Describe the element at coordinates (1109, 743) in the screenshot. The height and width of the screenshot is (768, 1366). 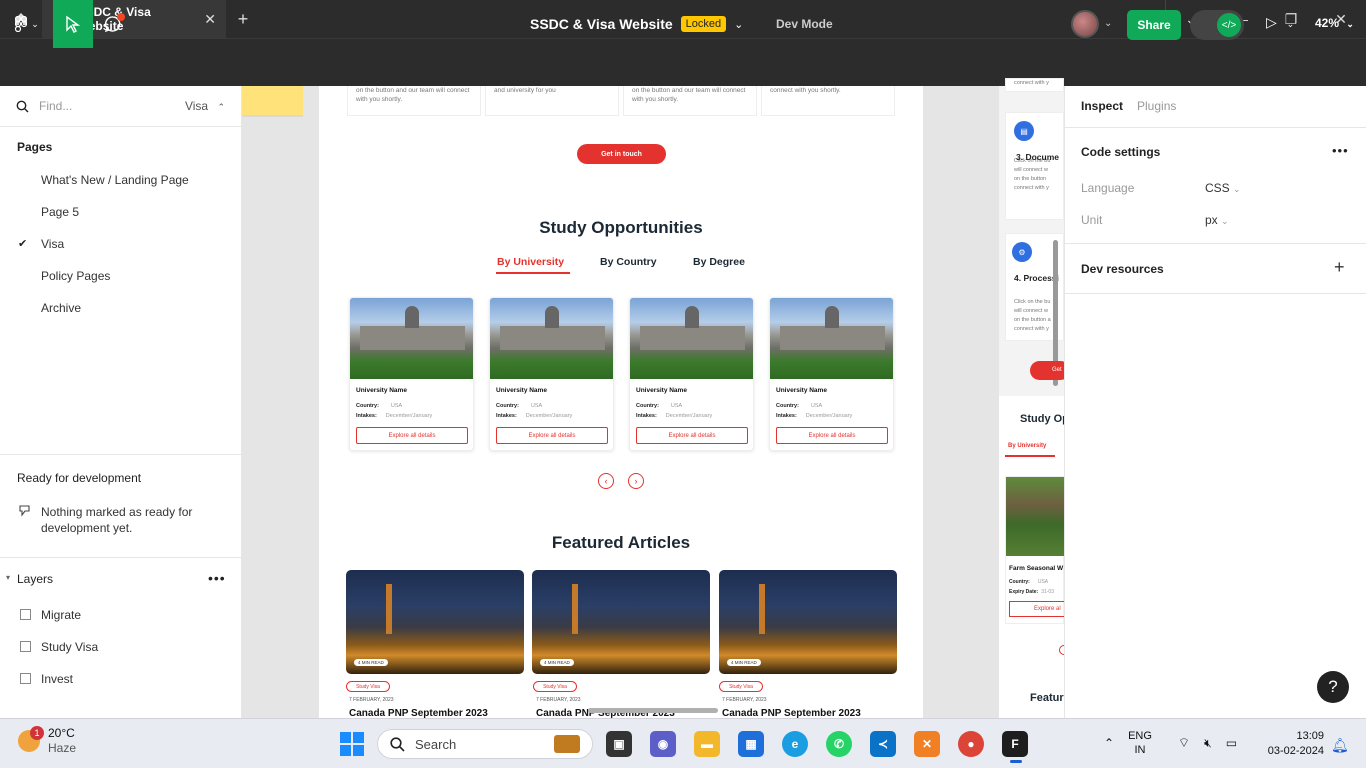
I see `chevron-up-icon: ⌃` at that location.